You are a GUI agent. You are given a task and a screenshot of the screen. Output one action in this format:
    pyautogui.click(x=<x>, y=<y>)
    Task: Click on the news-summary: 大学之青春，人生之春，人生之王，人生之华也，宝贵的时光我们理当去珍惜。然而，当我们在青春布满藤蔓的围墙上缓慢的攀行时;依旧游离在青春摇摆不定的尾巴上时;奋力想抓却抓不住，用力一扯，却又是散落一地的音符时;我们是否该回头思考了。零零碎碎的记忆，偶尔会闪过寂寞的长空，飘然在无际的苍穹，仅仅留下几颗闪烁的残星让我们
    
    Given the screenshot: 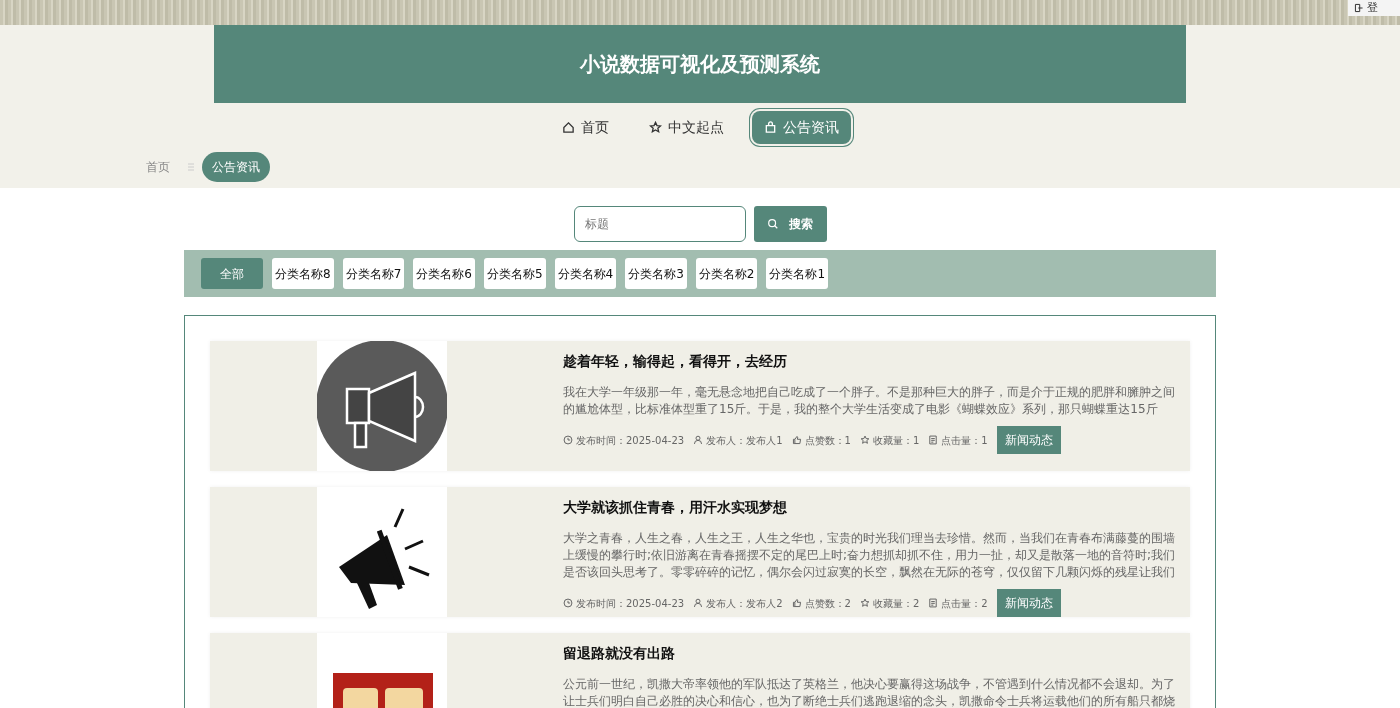 What is the action you would take?
    pyautogui.click(x=870, y=555)
    